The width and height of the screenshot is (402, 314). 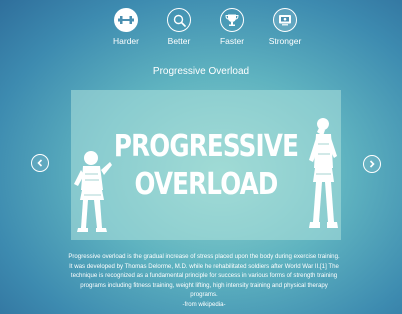 What do you see at coordinates (204, 295) in the screenshot?
I see `description-line: programs.` at bounding box center [204, 295].